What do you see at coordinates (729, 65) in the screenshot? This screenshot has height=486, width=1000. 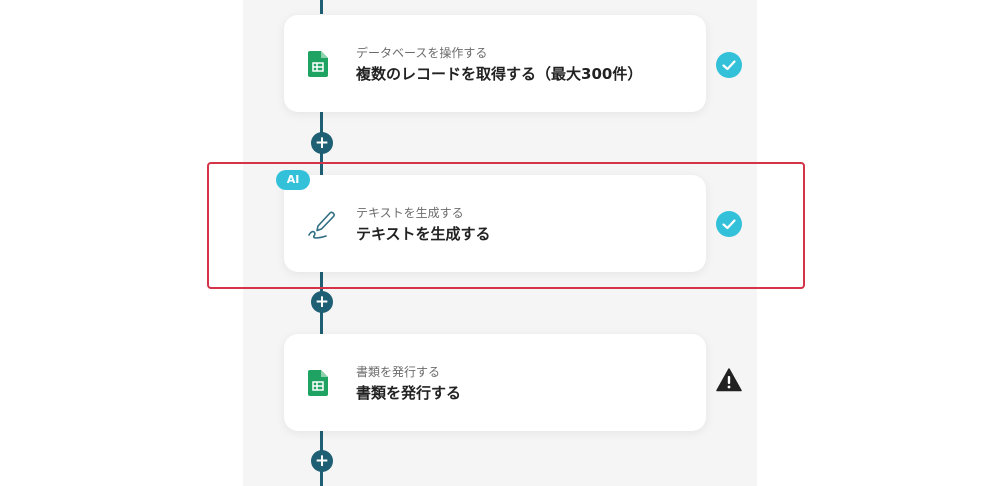 I see `check-circle-icon` at bounding box center [729, 65].